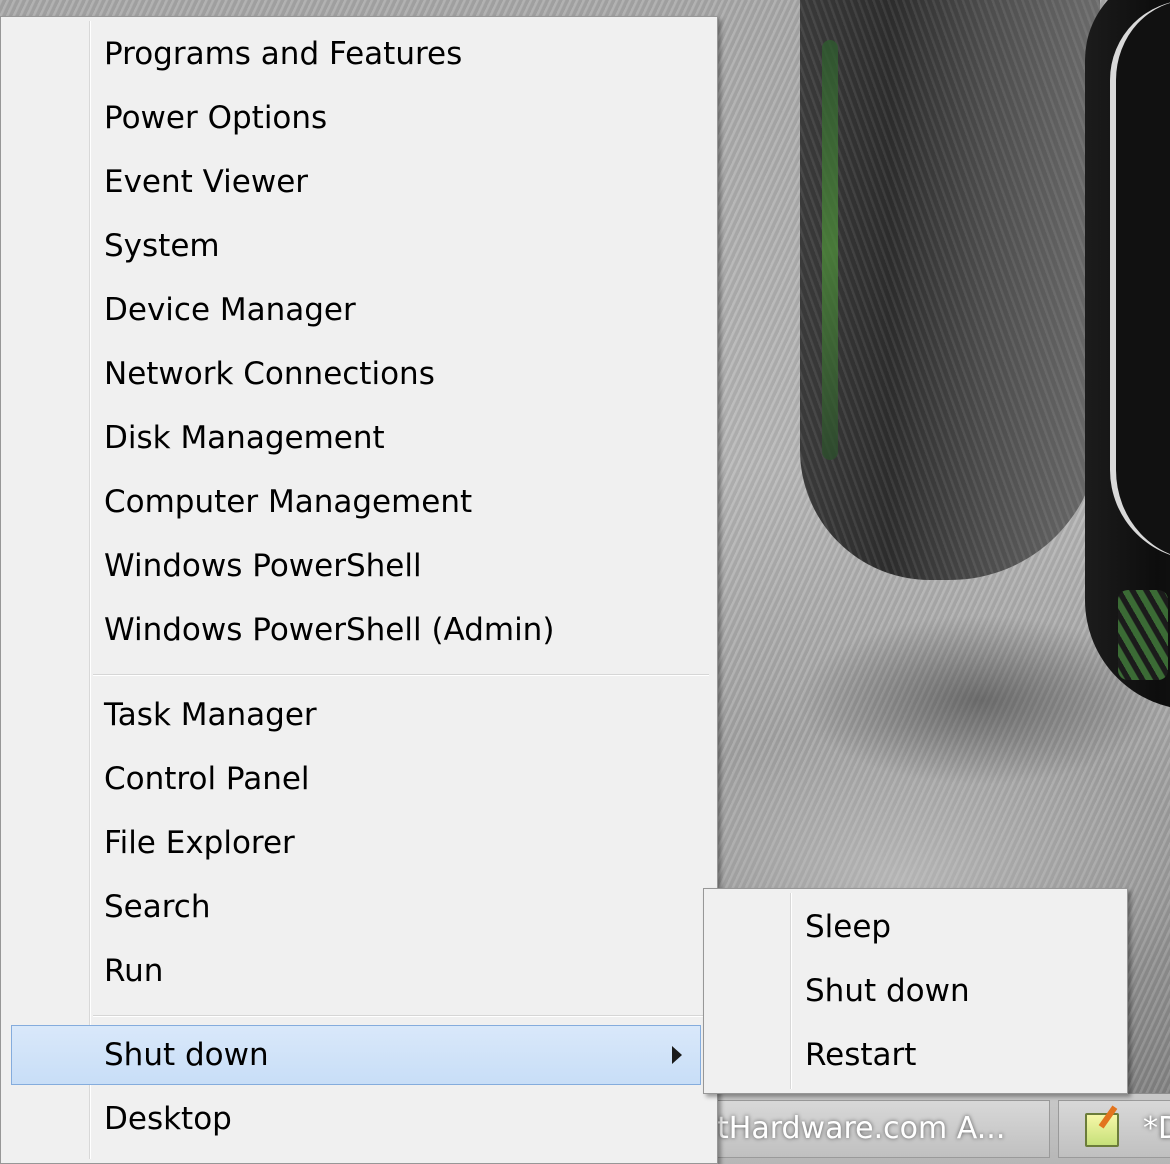 This screenshot has width=1170, height=1164. I want to click on taskbar-button-label: *D, so click(1156, 1128).